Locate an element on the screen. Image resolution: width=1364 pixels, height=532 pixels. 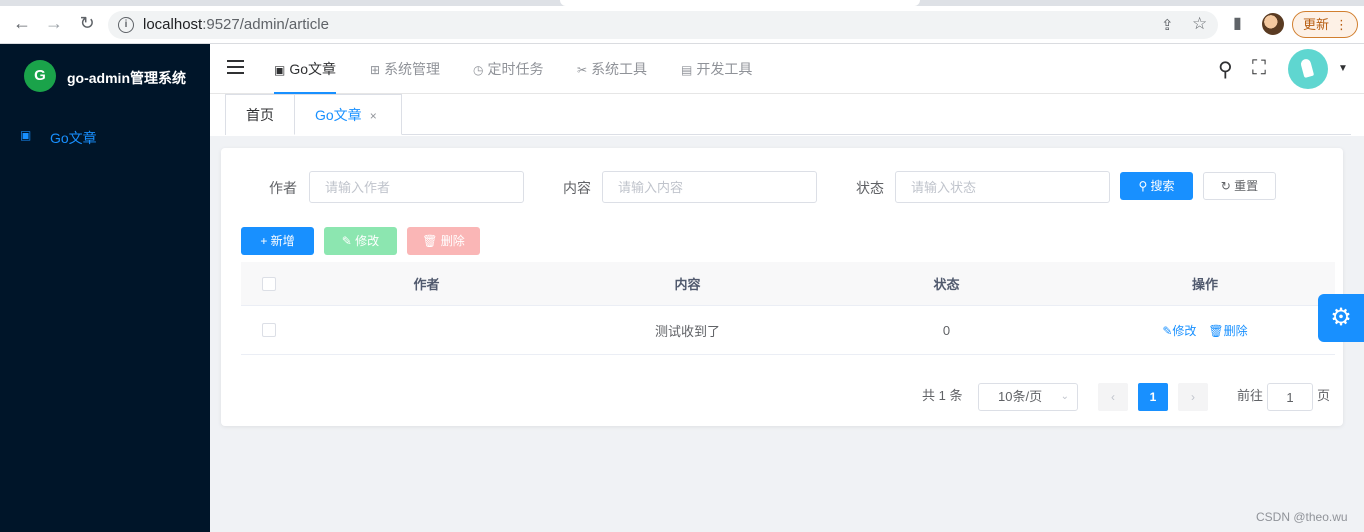
system-title: go-admin管理系统 is located at coordinates (126, 78).